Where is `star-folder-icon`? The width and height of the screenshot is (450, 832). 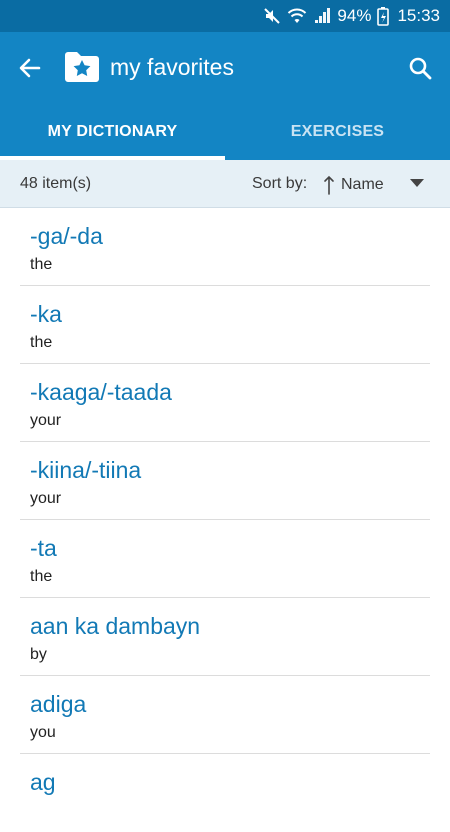 star-folder-icon is located at coordinates (82, 67).